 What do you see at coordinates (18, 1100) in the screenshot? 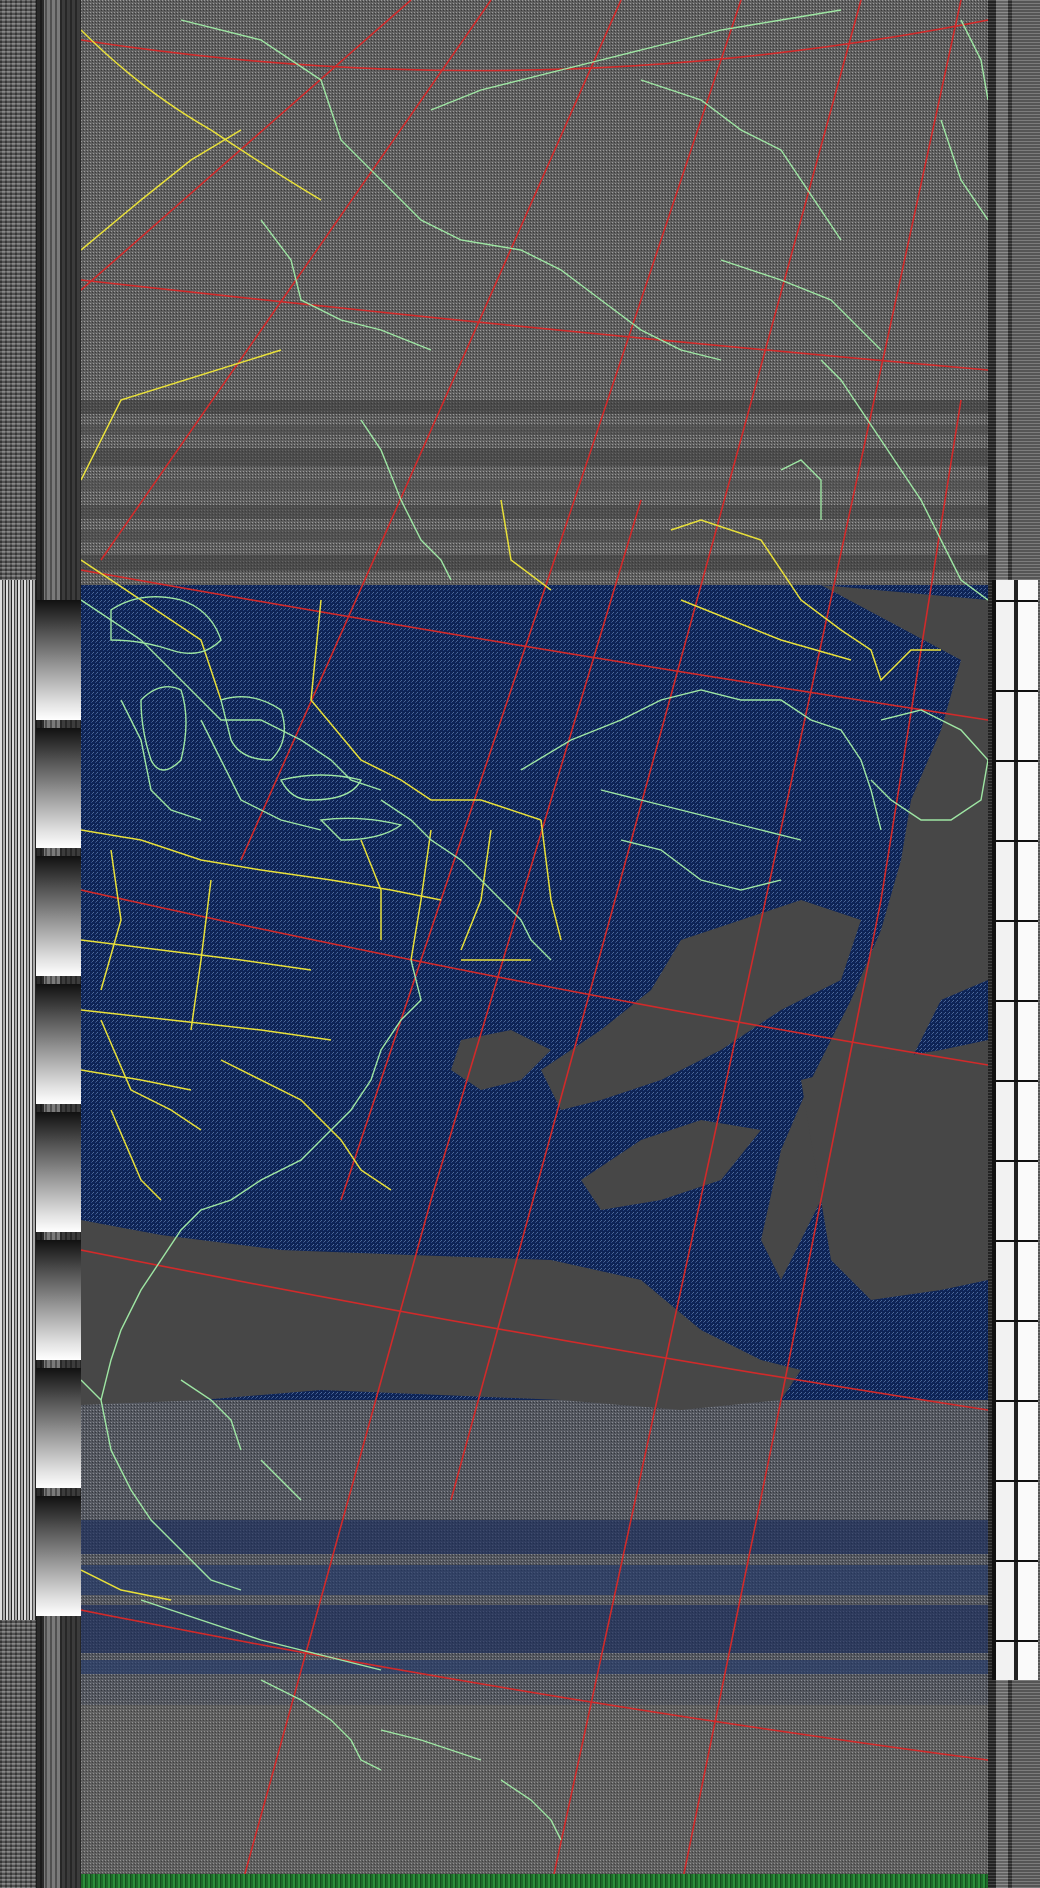
I see `left-sync-bars` at bounding box center [18, 1100].